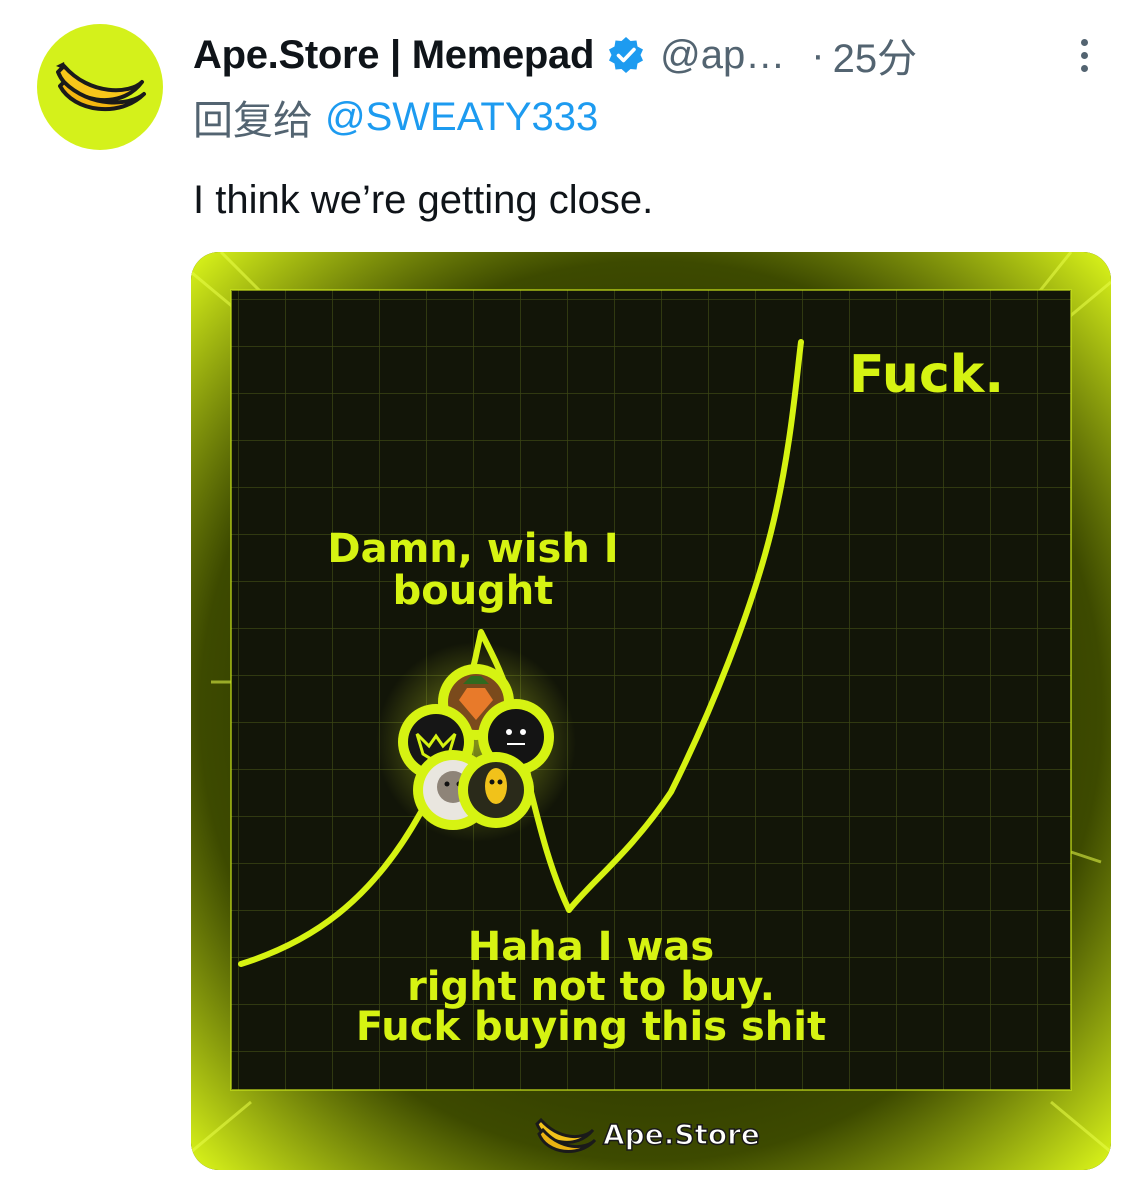  I want to click on annotation-mid-line2: bought, so click(473, 591).